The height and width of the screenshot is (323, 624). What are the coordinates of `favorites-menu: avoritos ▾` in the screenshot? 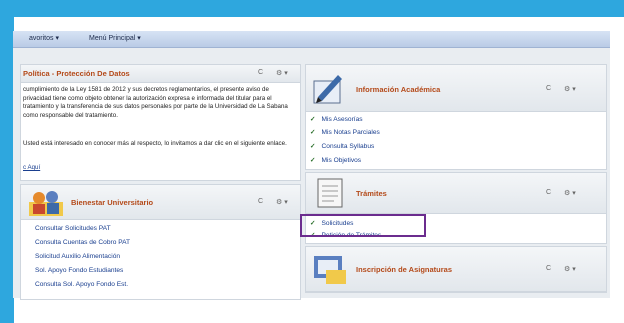 It's located at (44, 39).